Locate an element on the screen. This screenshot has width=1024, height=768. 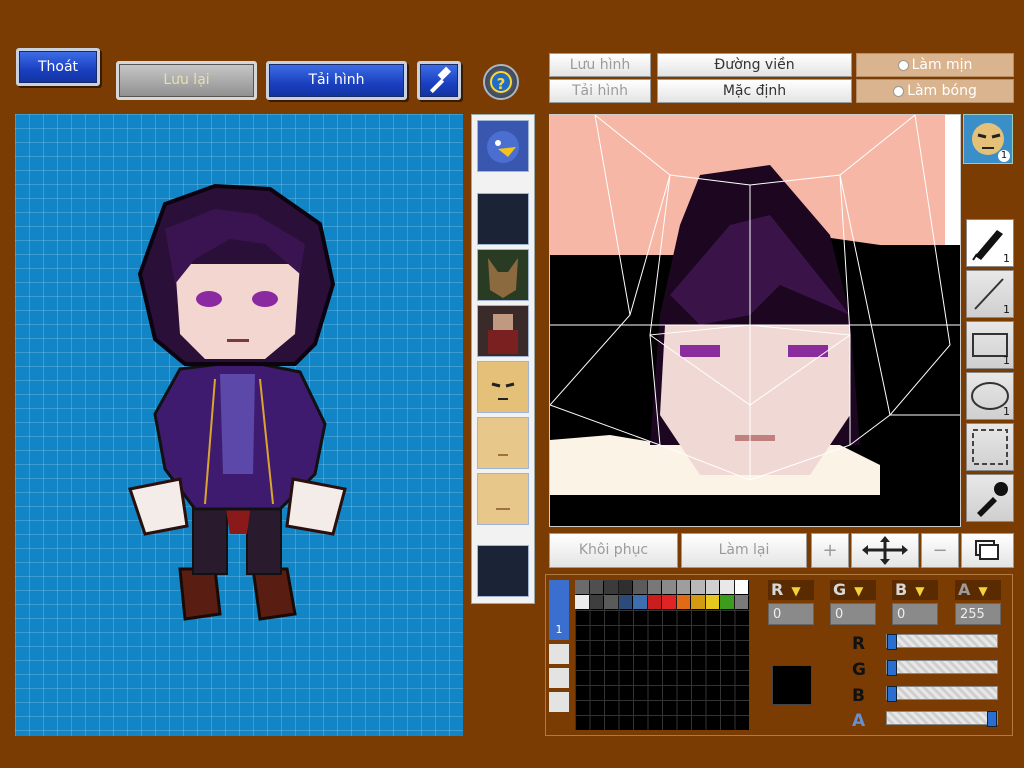
part-list is located at coordinates (503, 359).